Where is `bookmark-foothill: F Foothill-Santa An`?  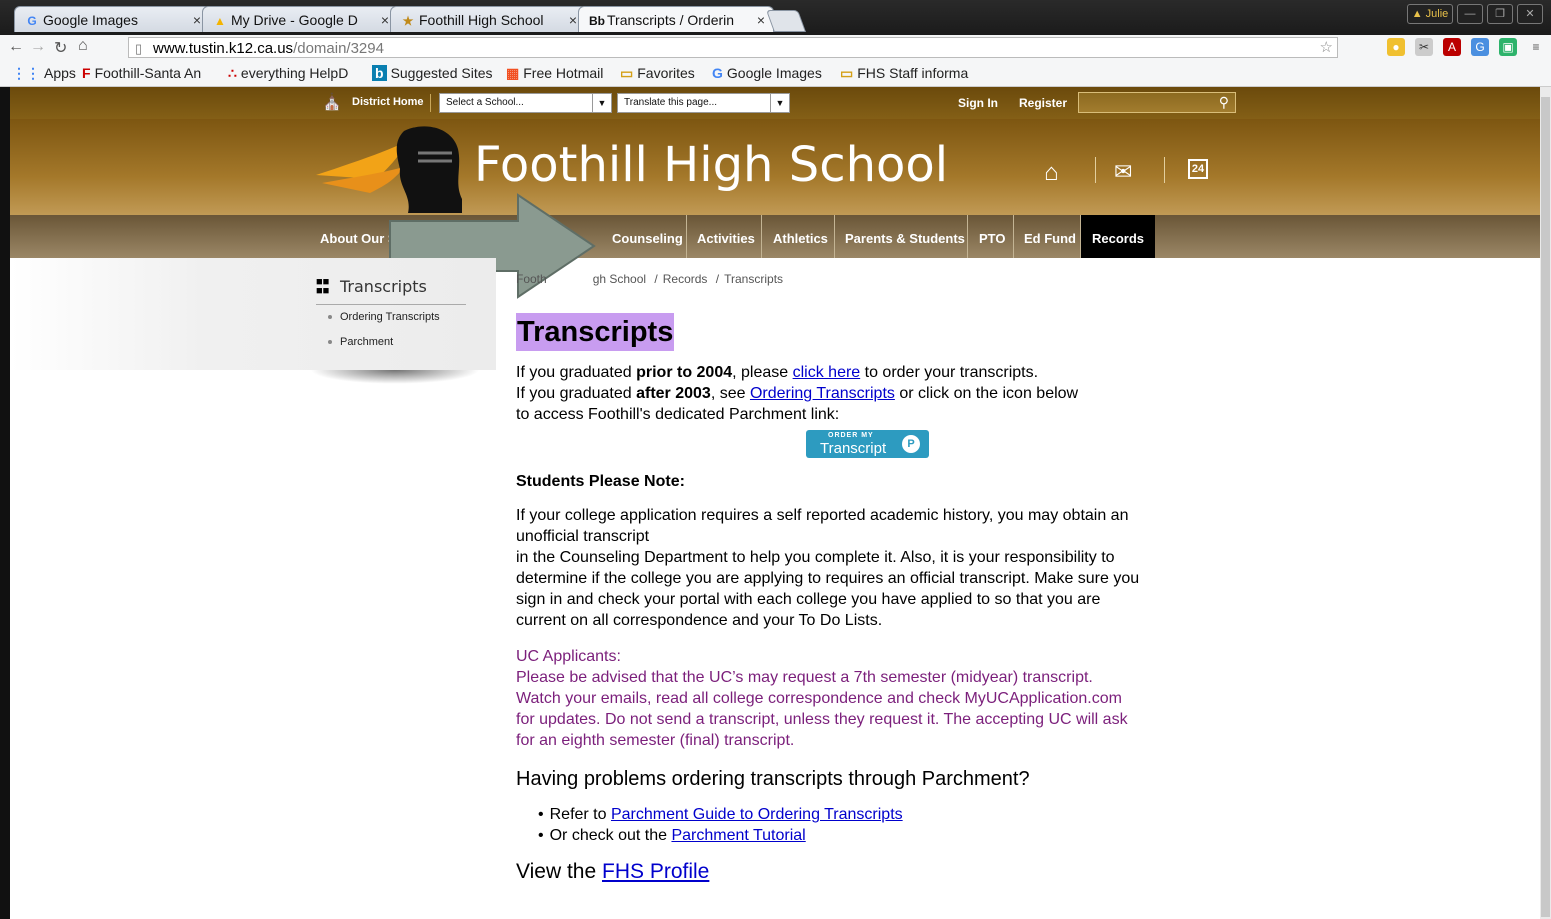
bookmark-foothill: F Foothill-Santa An is located at coordinates (141, 73).